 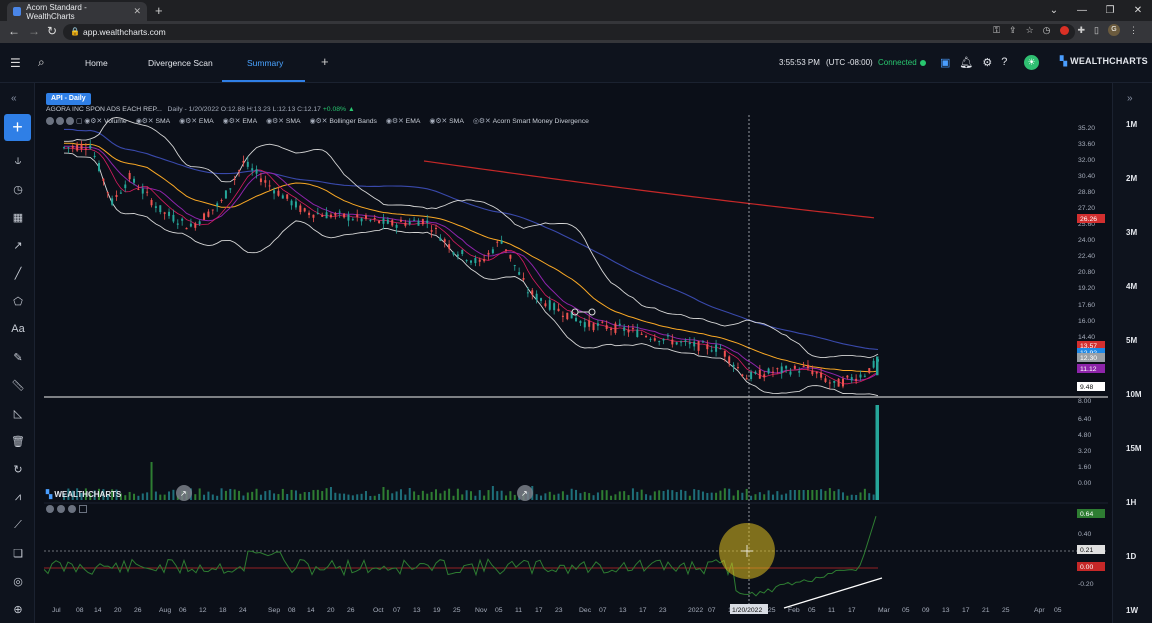 What do you see at coordinates (1082, 10) in the screenshot?
I see `minimize-icon: —` at bounding box center [1082, 10].